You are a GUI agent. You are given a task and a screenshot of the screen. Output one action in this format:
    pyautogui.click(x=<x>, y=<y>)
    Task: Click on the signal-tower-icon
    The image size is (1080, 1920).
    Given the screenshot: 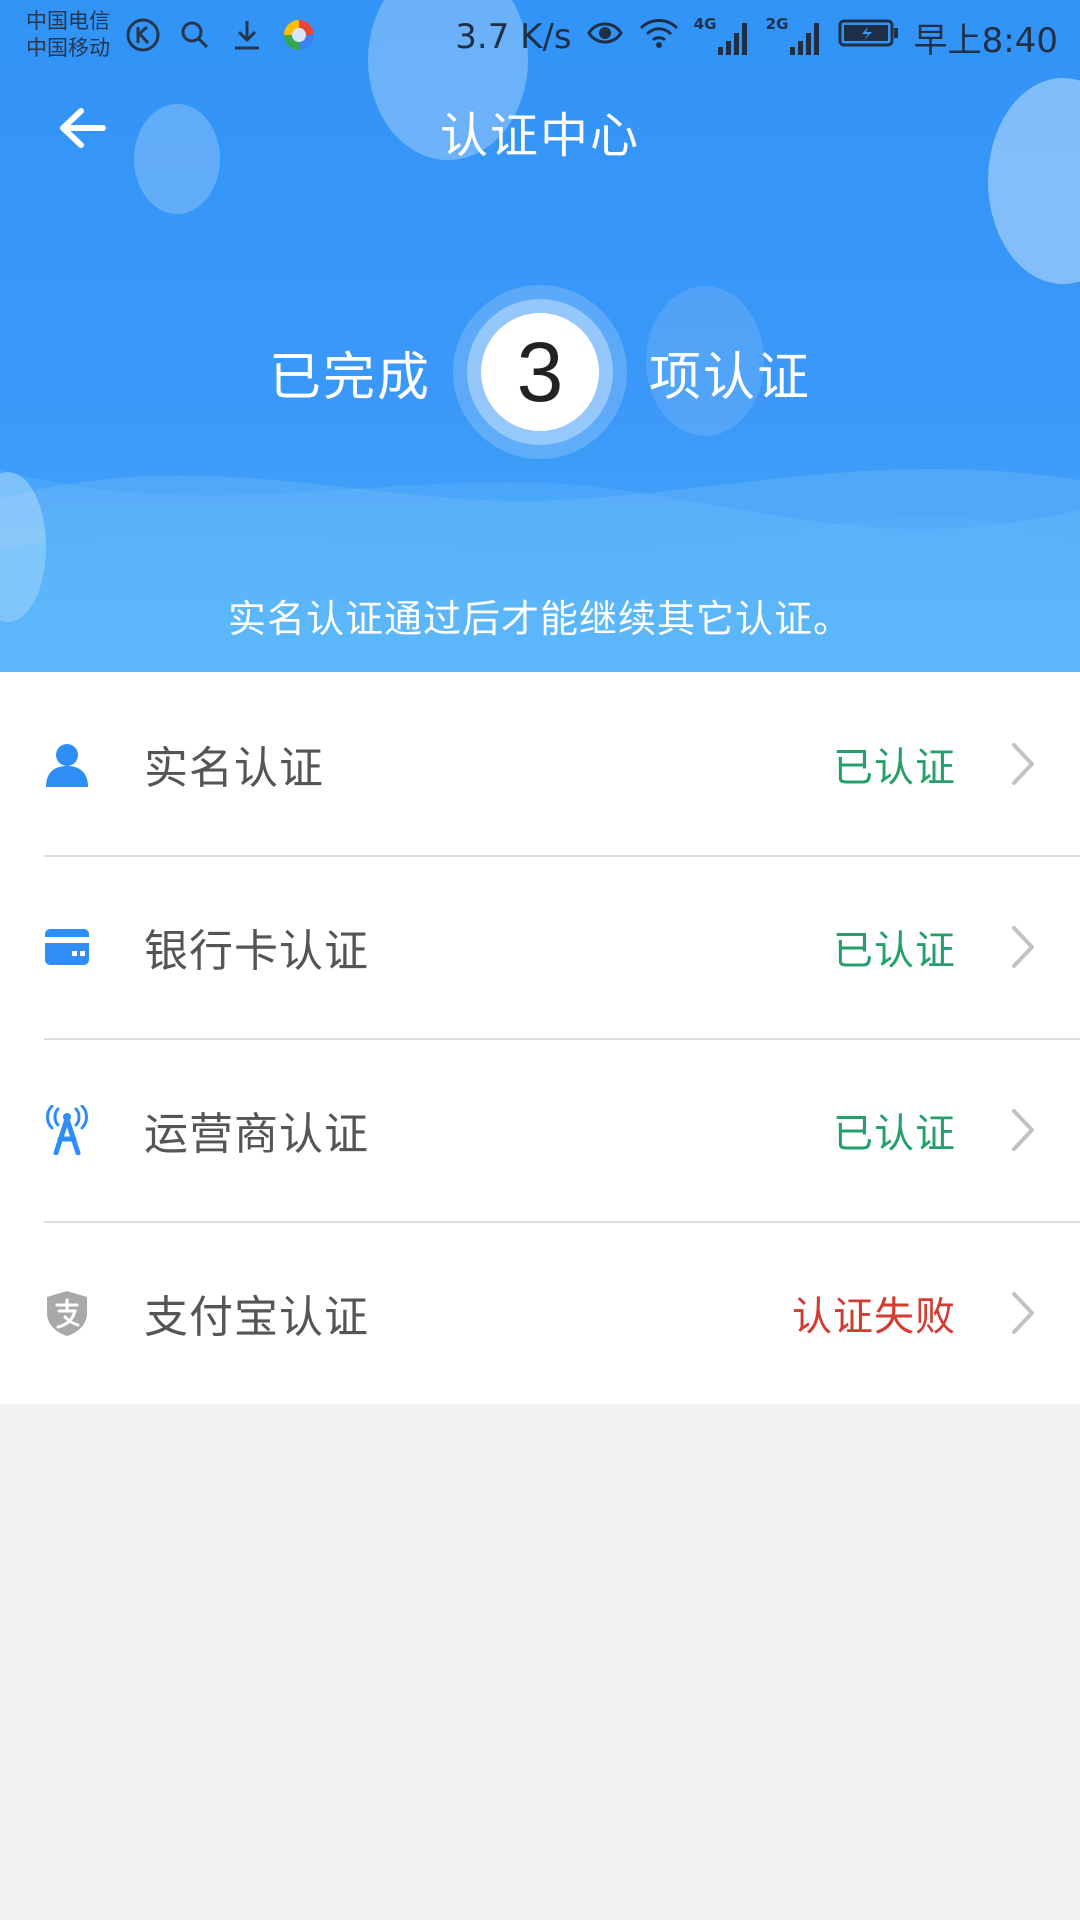 What is the action you would take?
    pyautogui.click(x=67, y=1129)
    